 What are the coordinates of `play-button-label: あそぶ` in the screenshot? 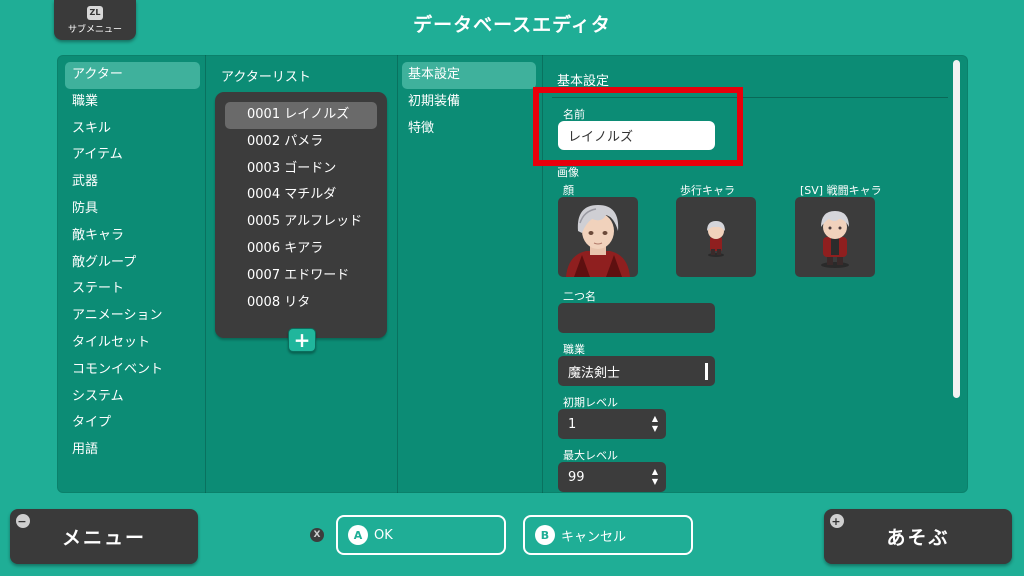 It's located at (918, 538).